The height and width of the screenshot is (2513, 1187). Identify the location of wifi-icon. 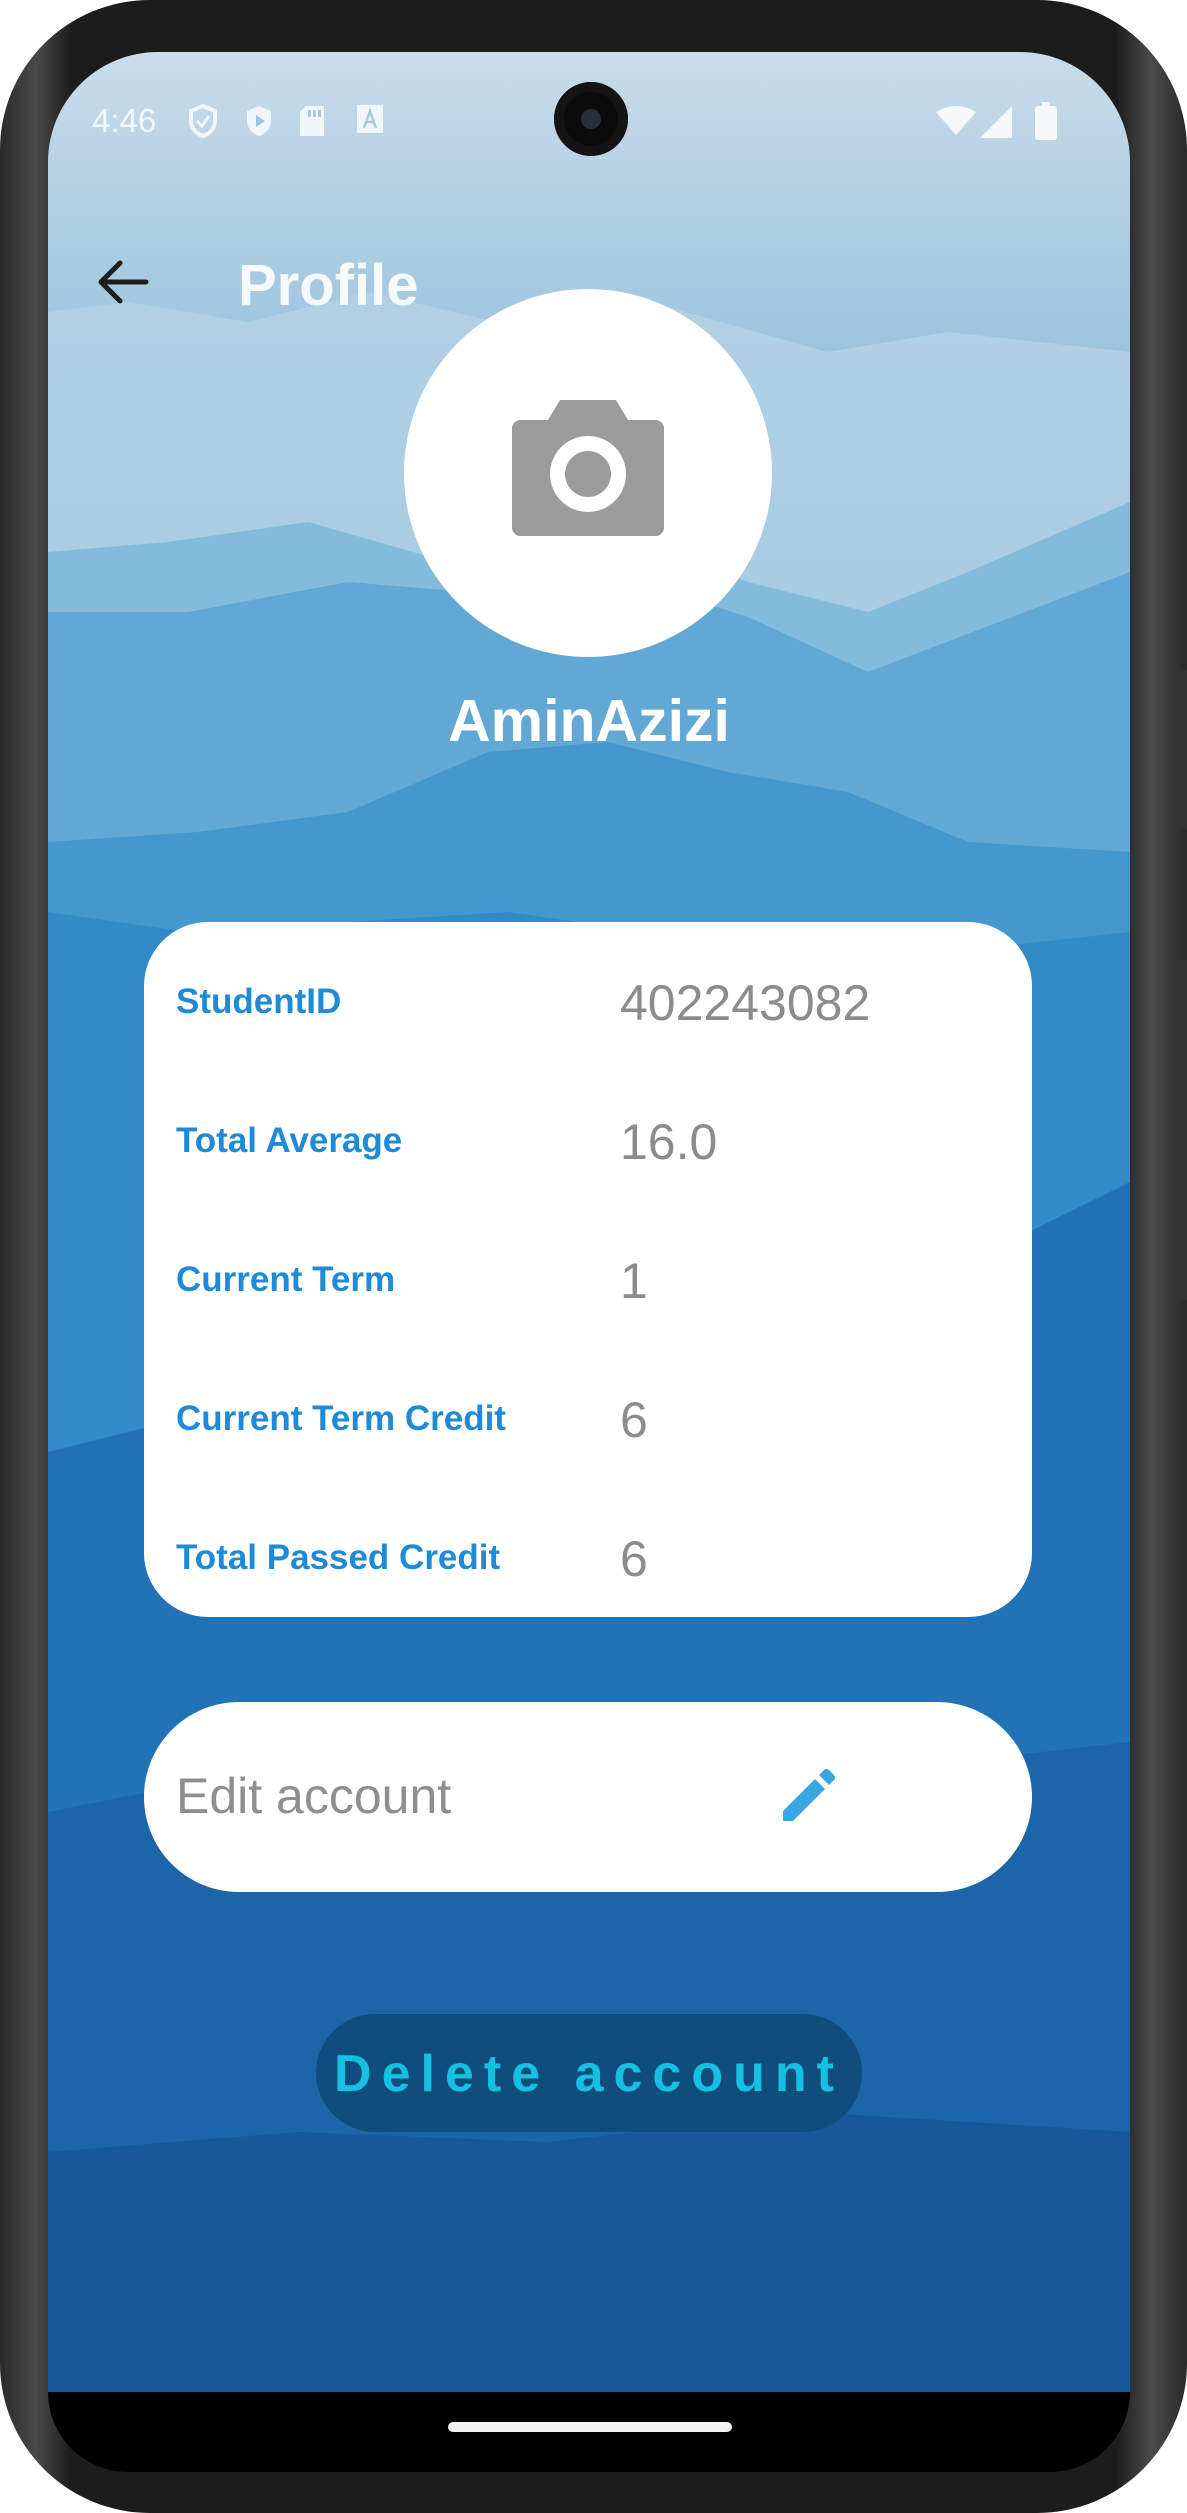
(956, 120).